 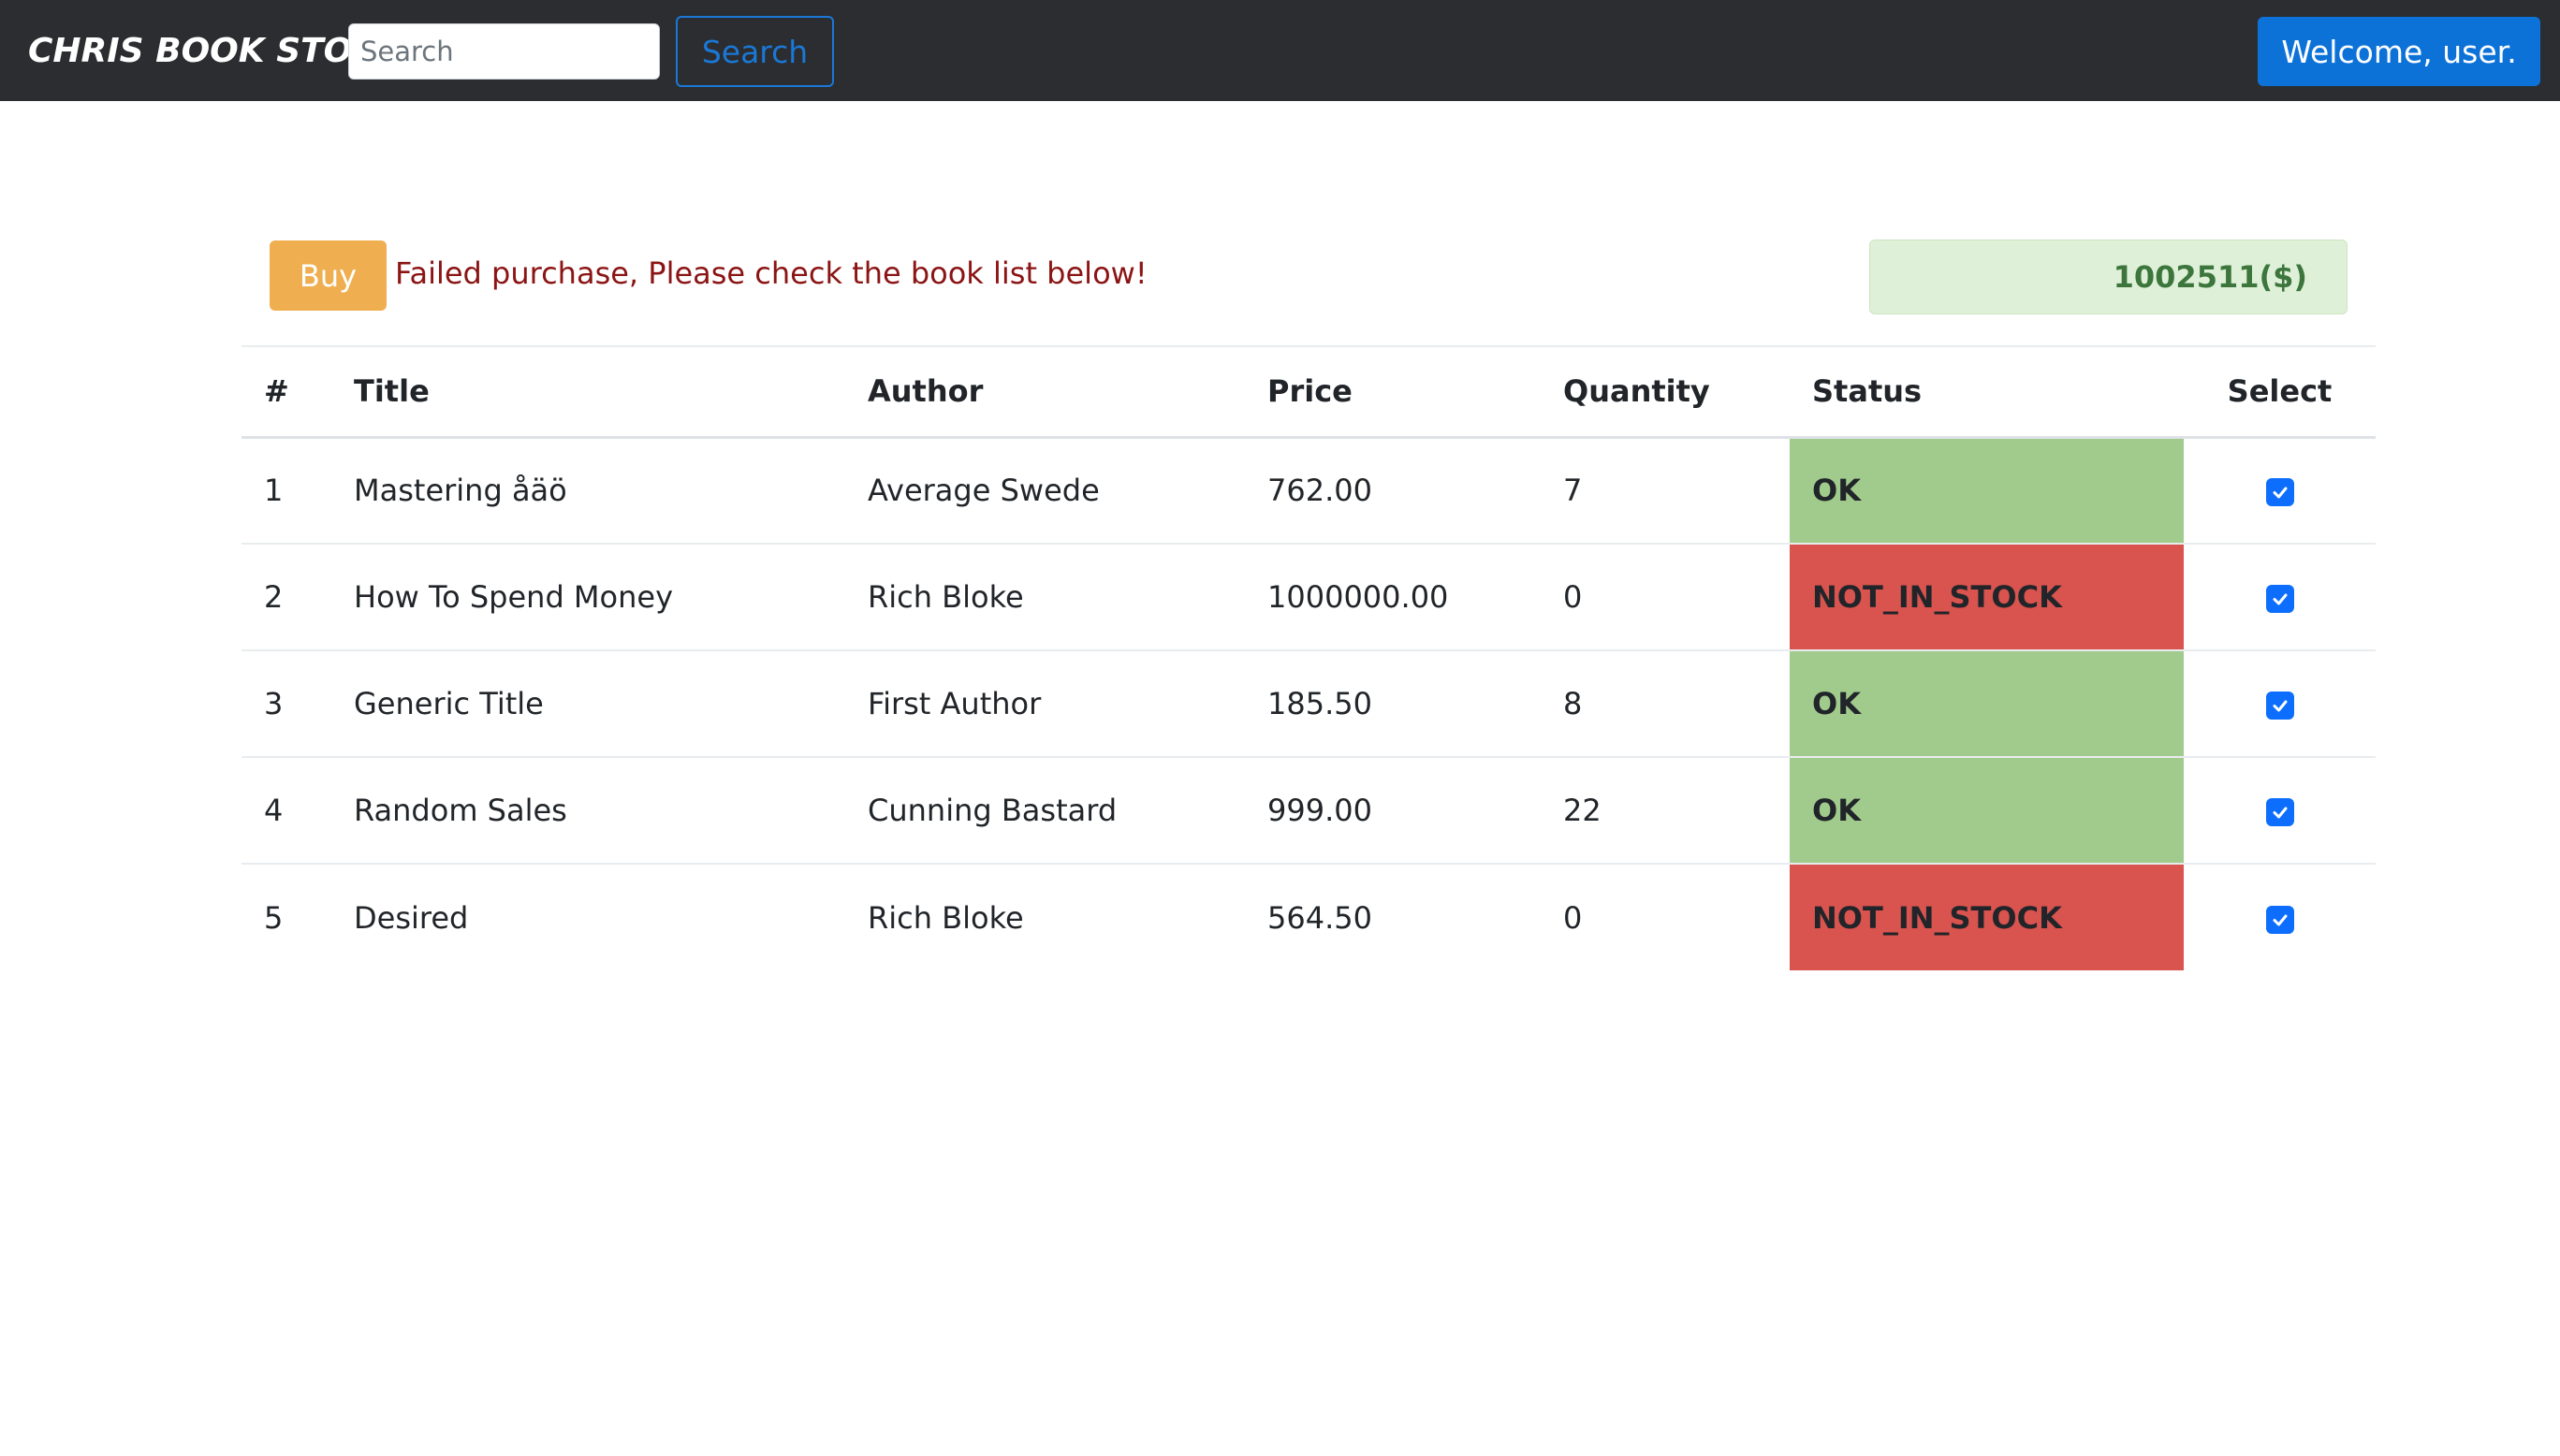 I want to click on navbar: Chris Book Store Search Welcome, user., so click(x=1280, y=50).